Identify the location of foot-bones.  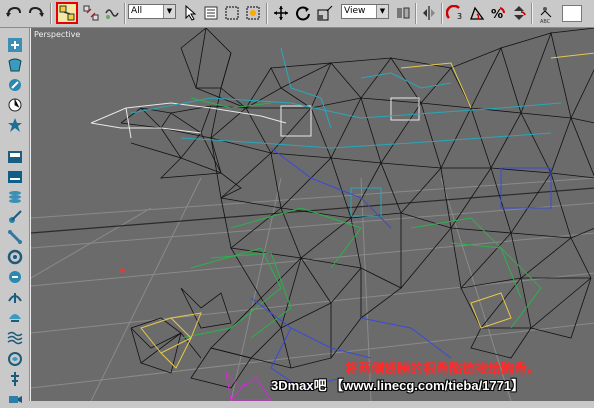
(248, 386).